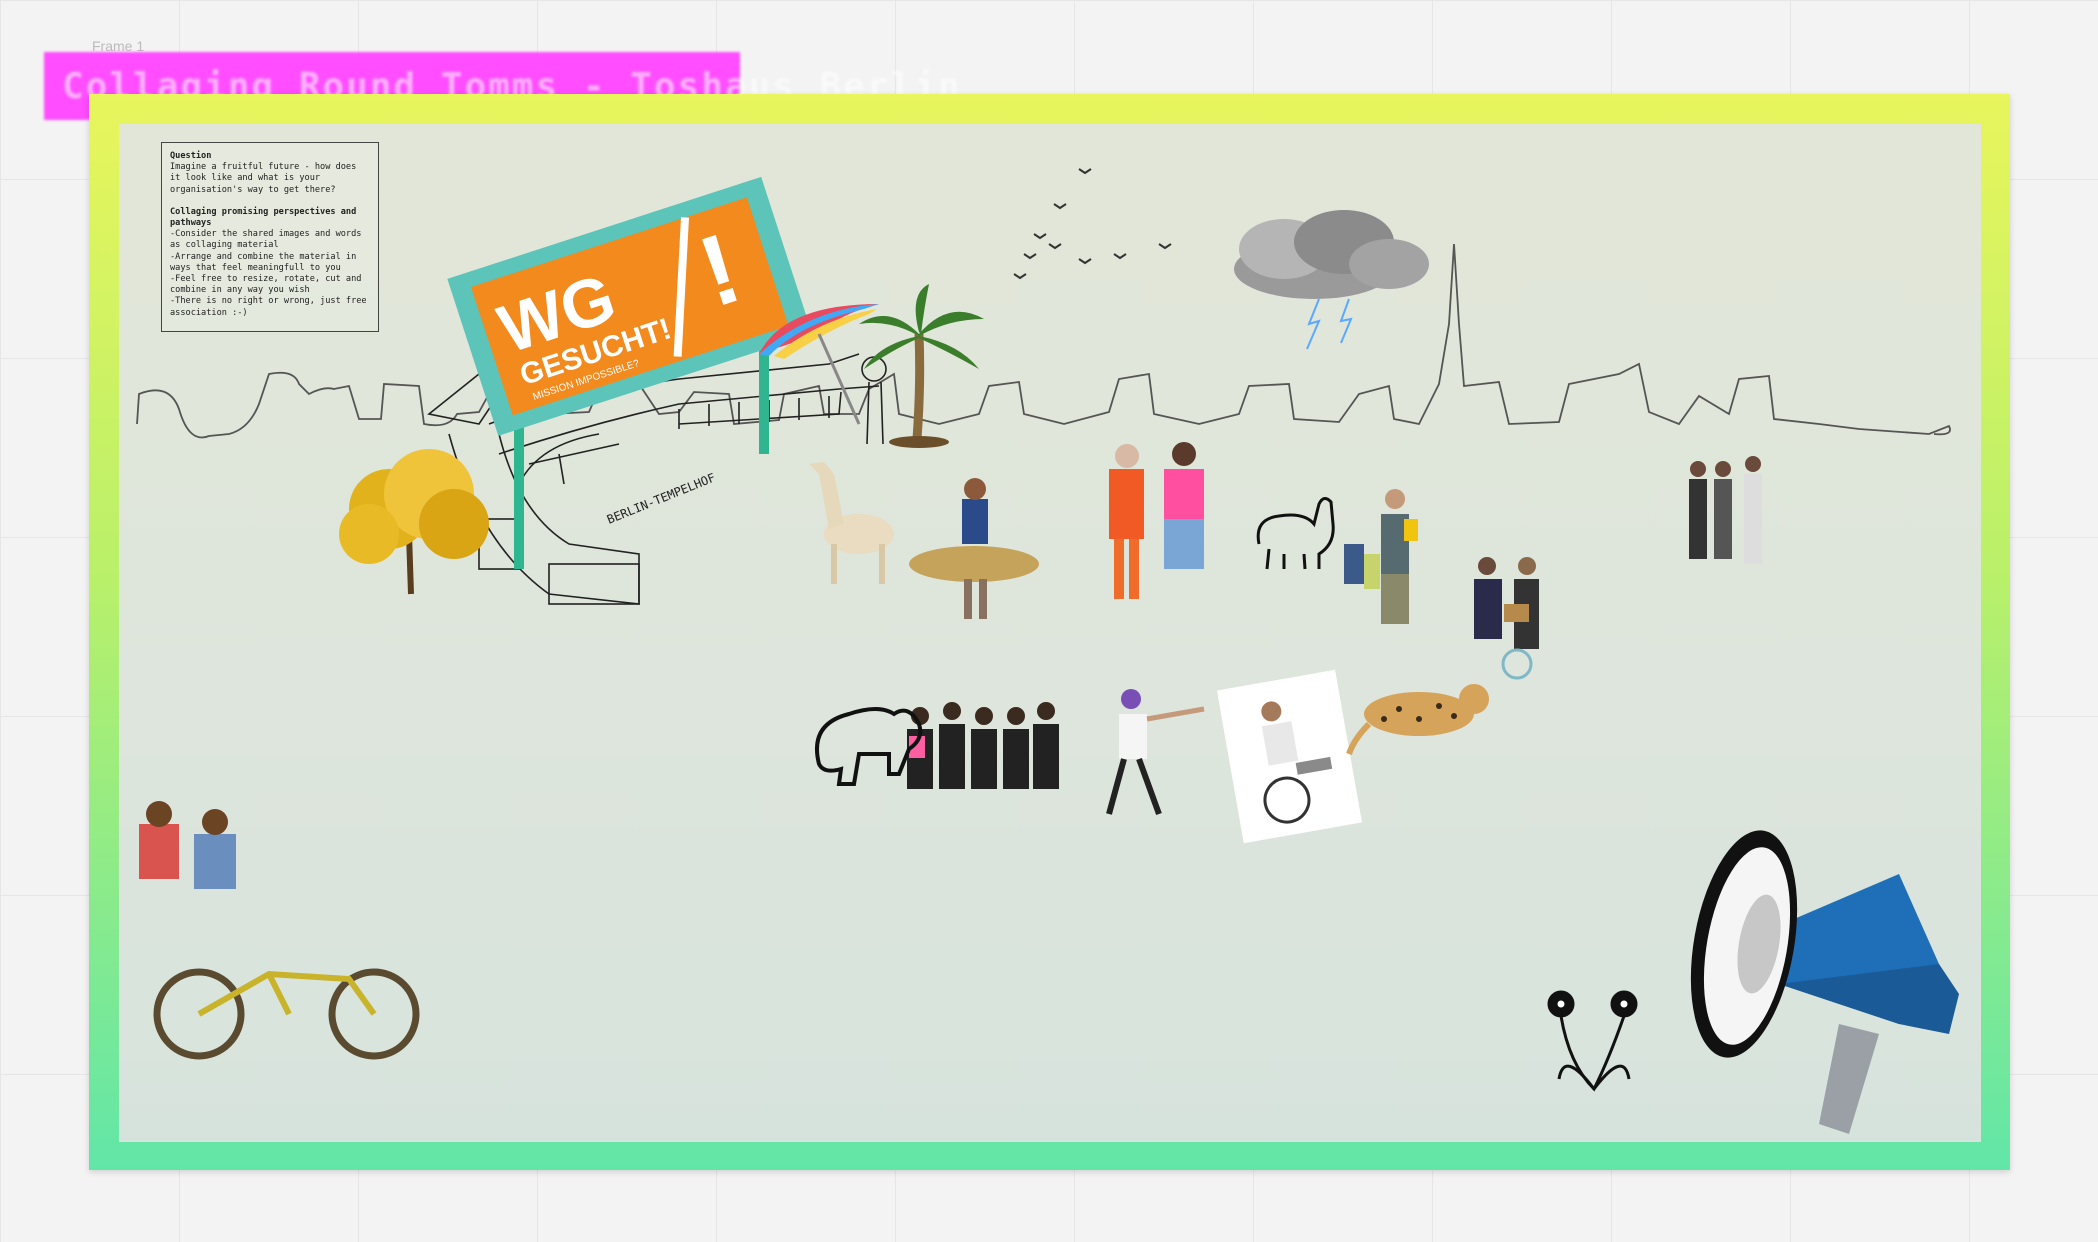 This screenshot has height=1242, width=2098. I want to click on family-photo, so click(1381, 556).